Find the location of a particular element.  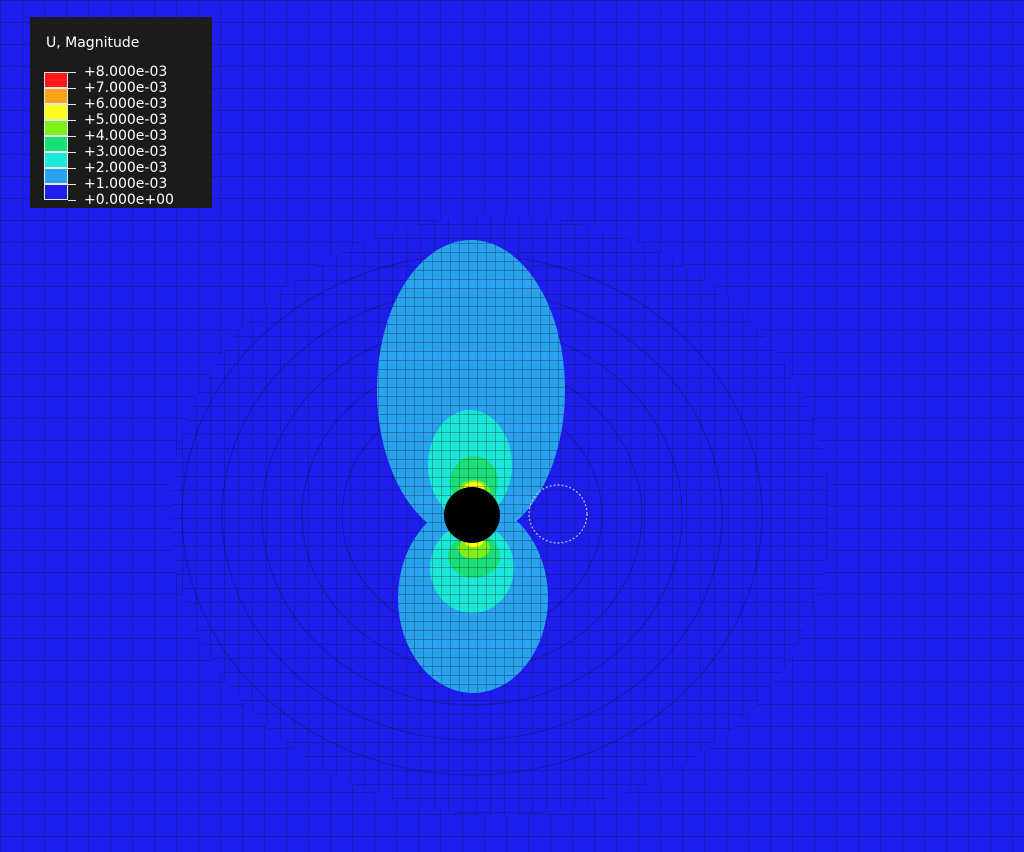

legend-level-label: +3.000e-03 is located at coordinates (126, 152).